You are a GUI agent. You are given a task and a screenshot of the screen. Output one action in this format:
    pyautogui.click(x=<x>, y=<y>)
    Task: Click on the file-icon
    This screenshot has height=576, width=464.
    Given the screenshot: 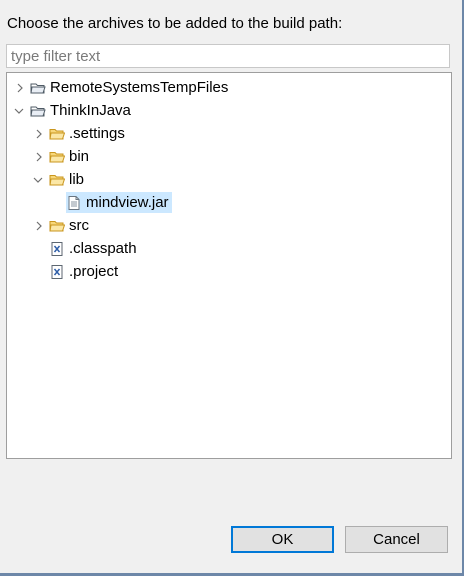 What is the action you would take?
    pyautogui.click(x=74, y=203)
    